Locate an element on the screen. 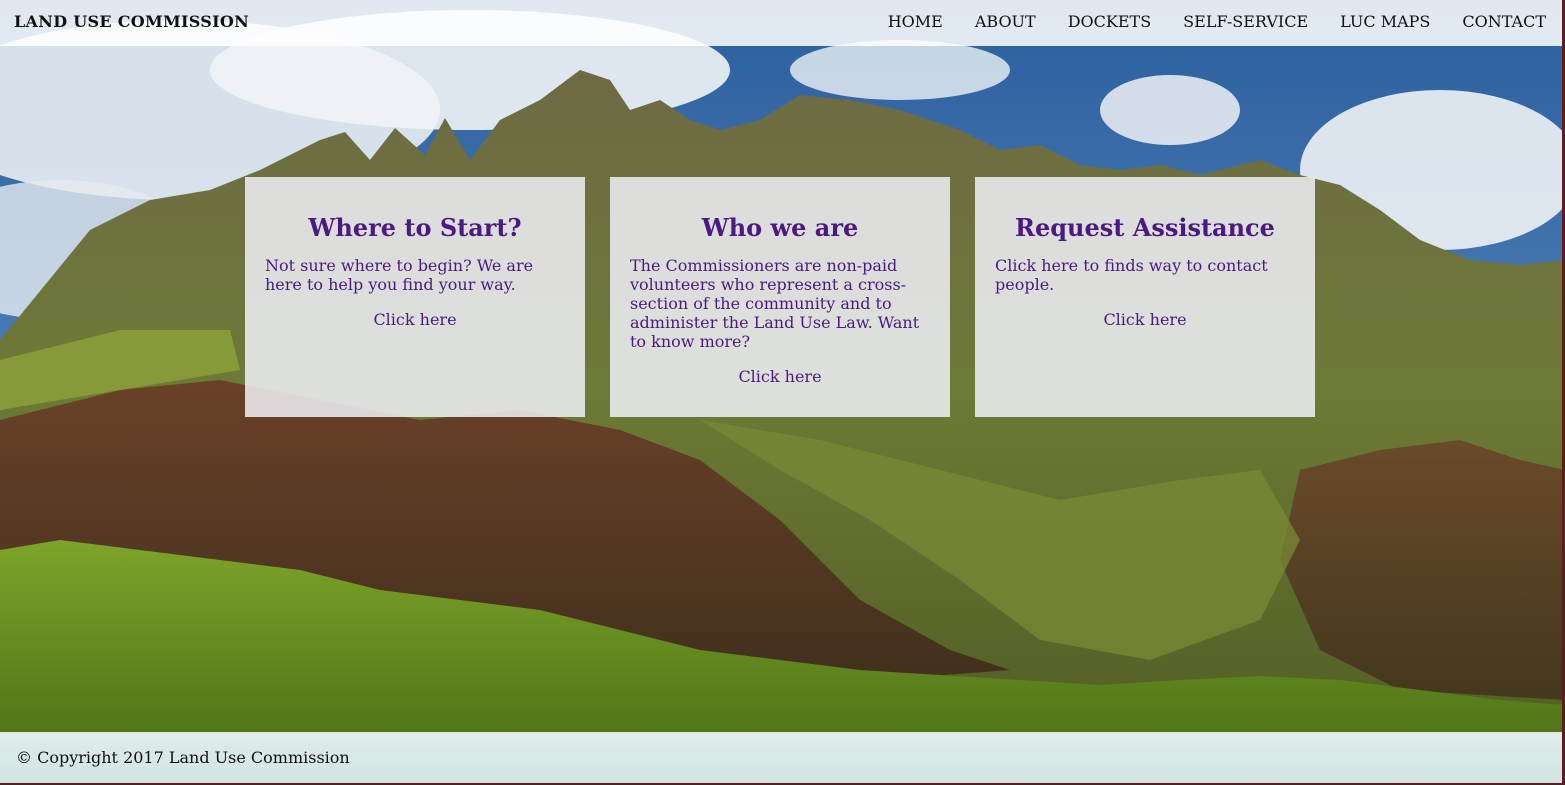  nav-self-service: SELF-SERVICE is located at coordinates (1245, 21).